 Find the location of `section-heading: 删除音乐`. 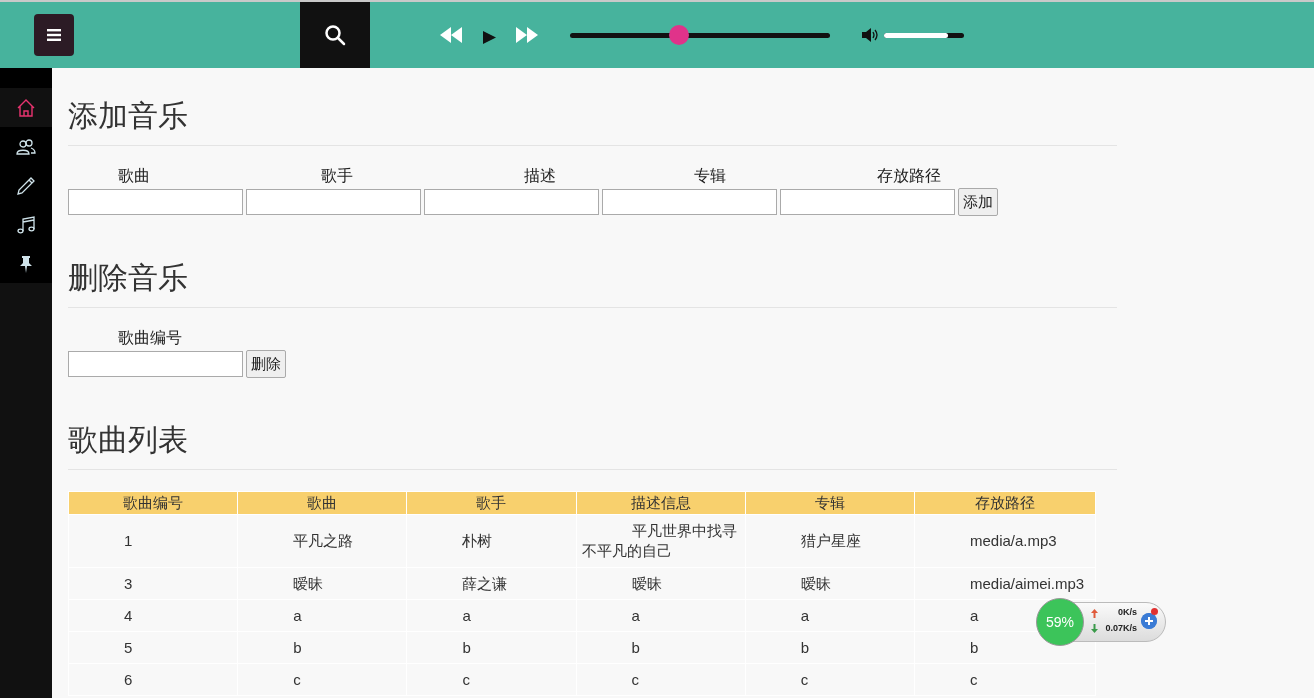

section-heading: 删除音乐 is located at coordinates (592, 283).